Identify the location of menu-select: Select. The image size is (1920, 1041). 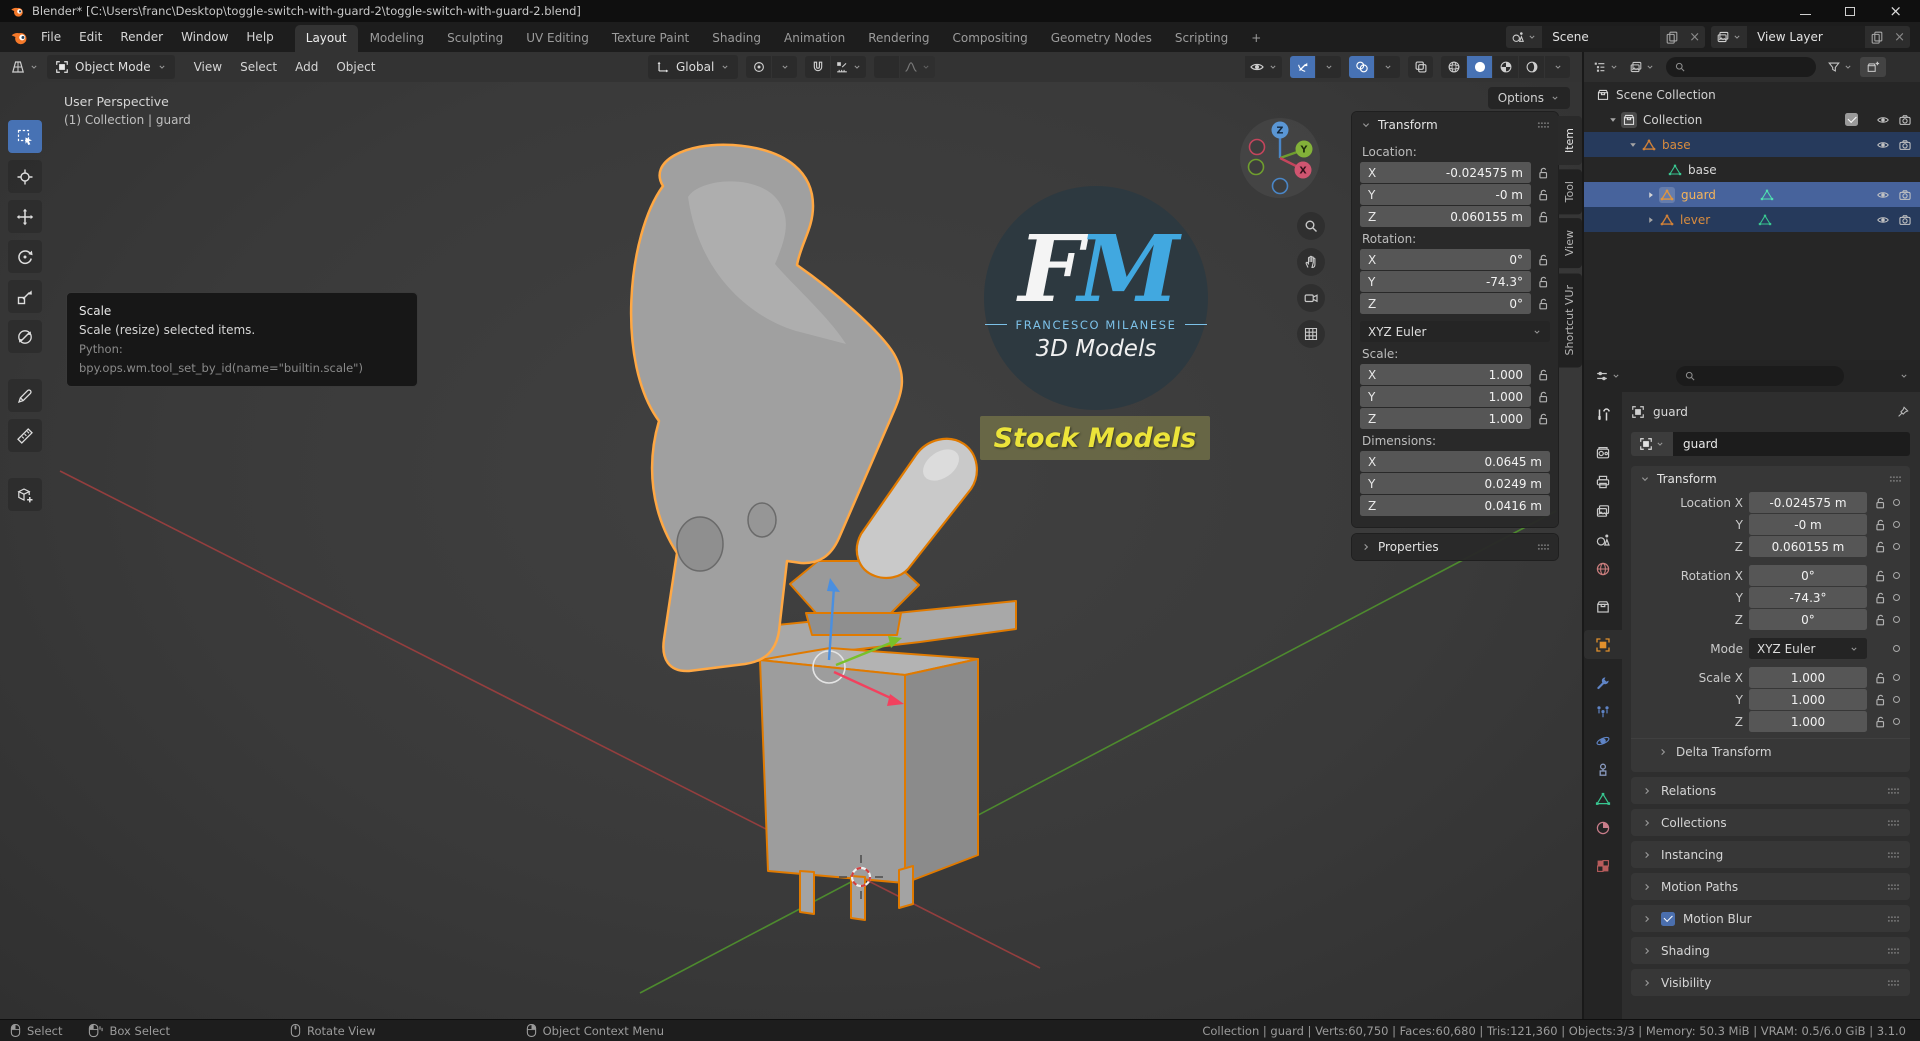
(258, 67).